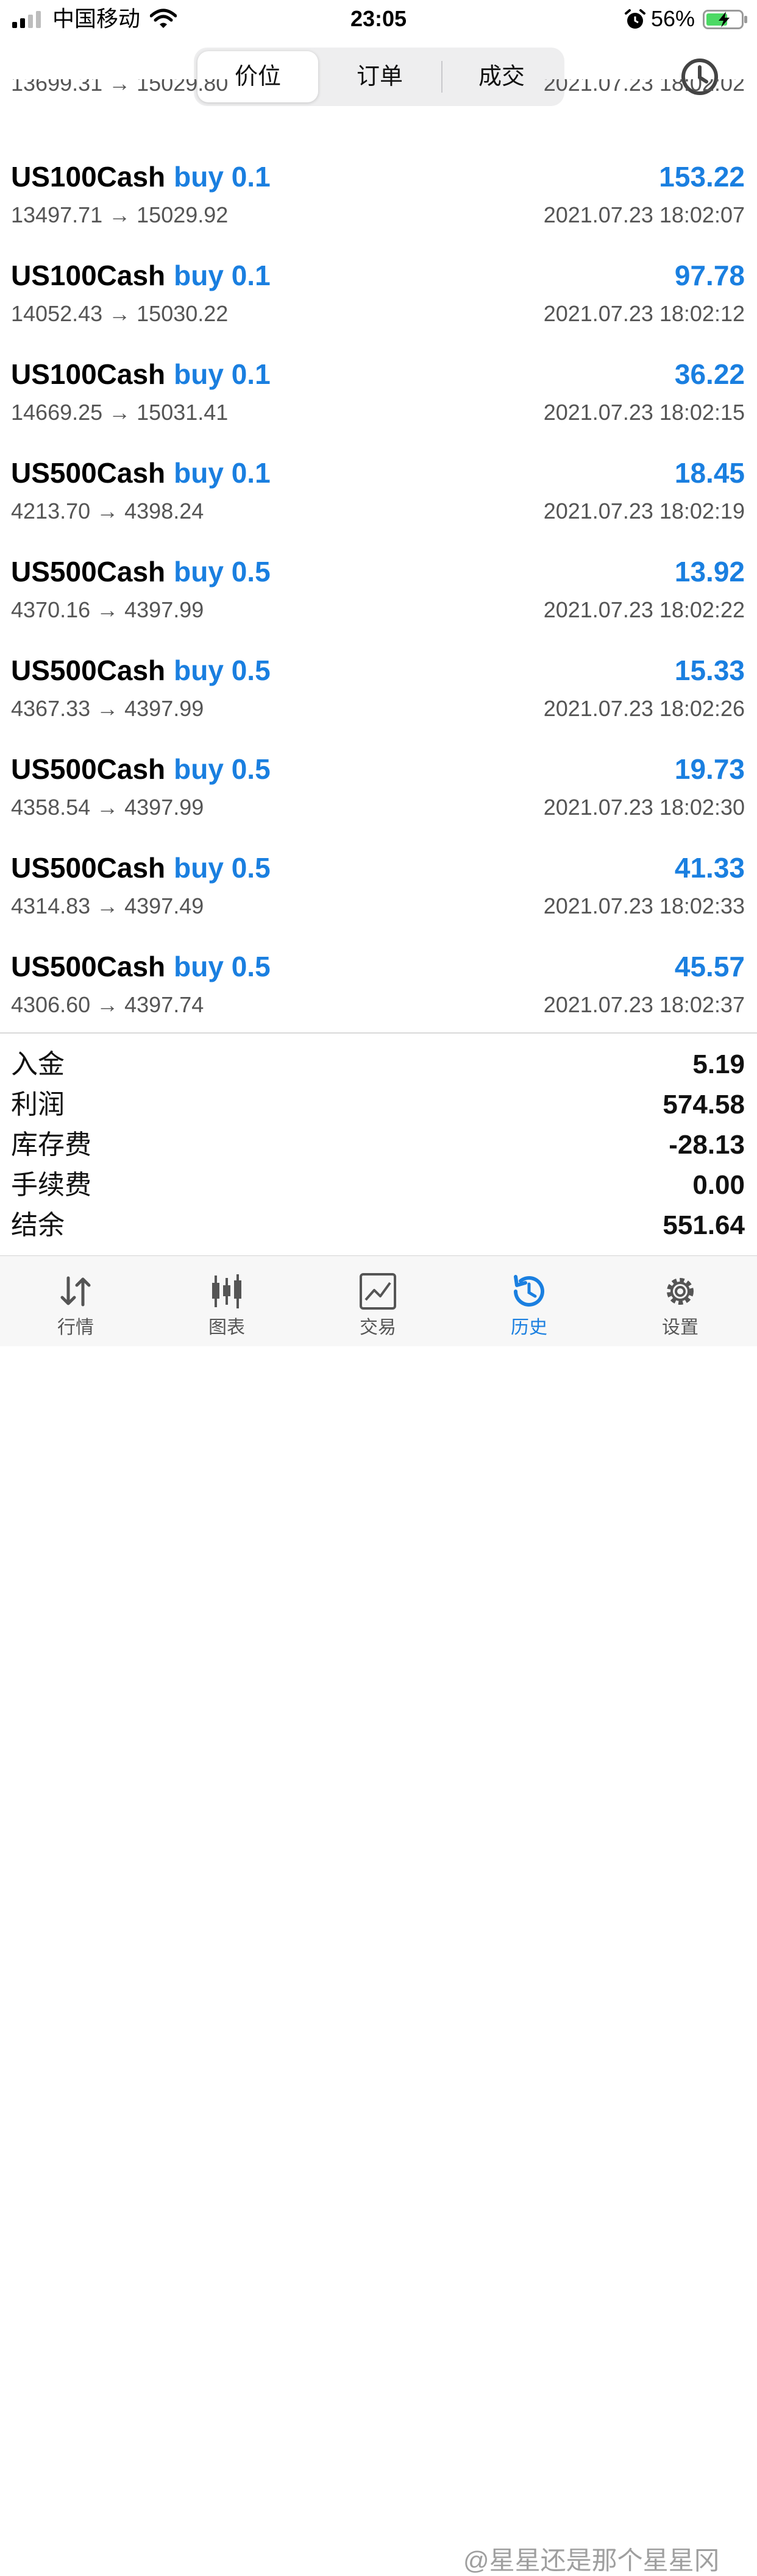 The width and height of the screenshot is (757, 2576). Describe the element at coordinates (702, 177) in the screenshot. I see `trade-profit: 153.22` at that location.